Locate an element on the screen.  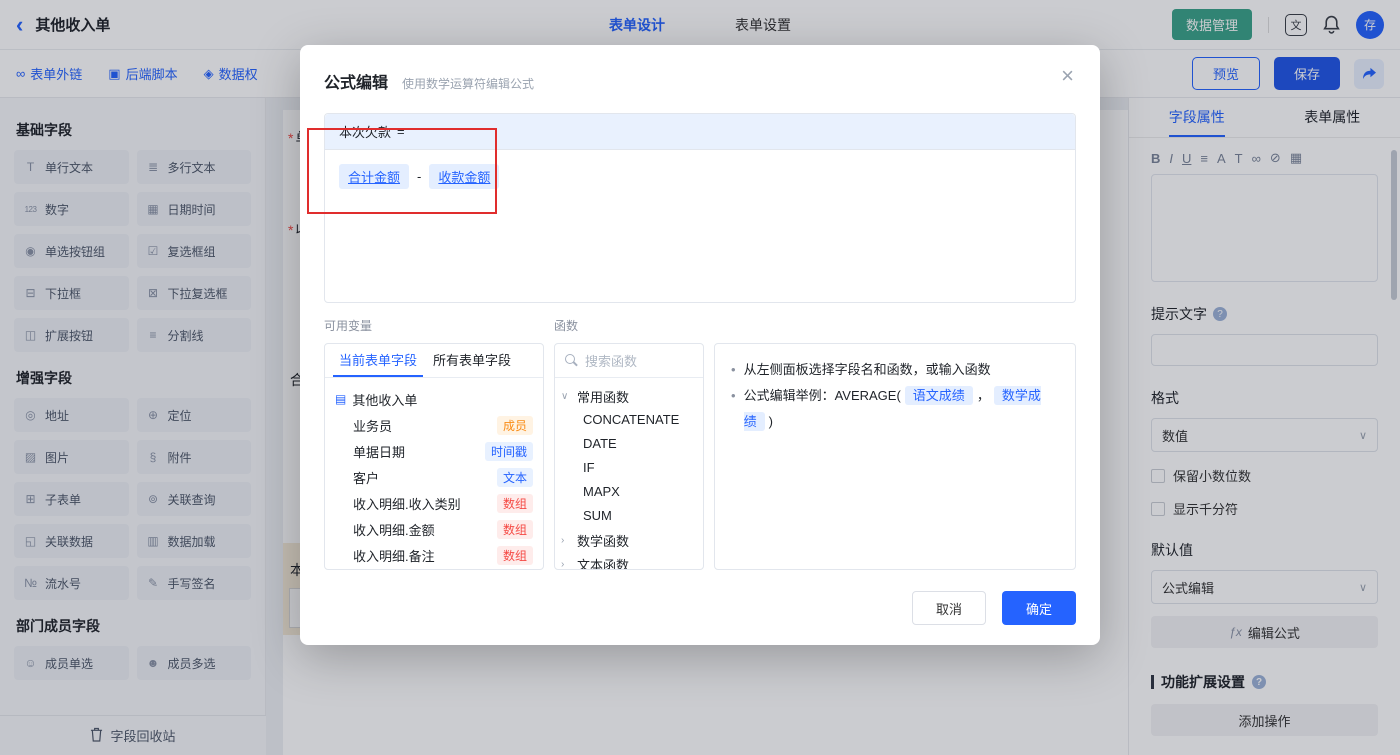
function-item-date: DATE is located at coordinates (629, 444).